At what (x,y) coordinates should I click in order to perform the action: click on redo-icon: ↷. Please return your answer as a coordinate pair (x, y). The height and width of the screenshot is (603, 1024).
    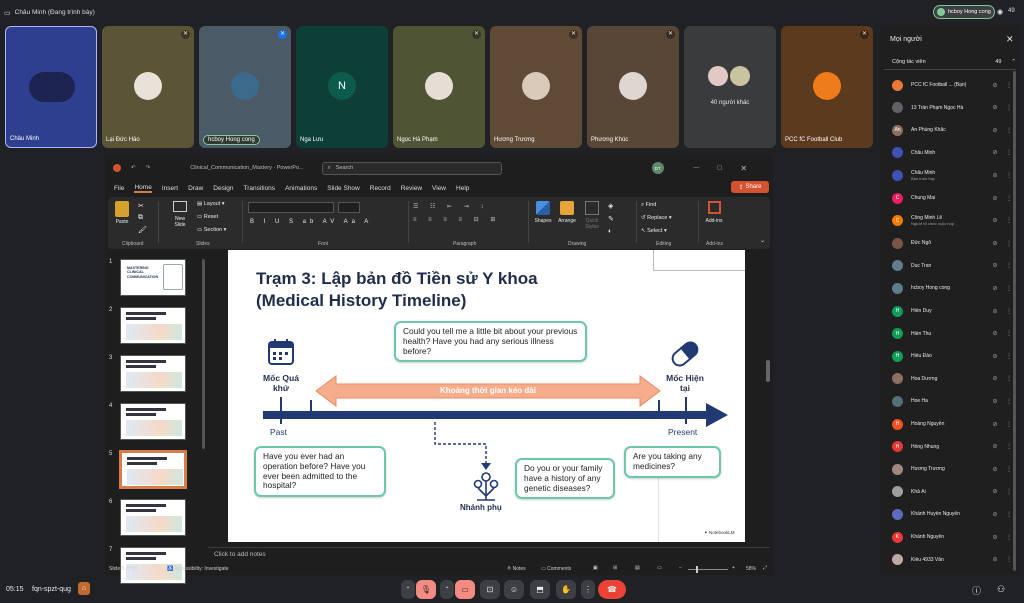
    Looking at the image, I should click on (148, 168).